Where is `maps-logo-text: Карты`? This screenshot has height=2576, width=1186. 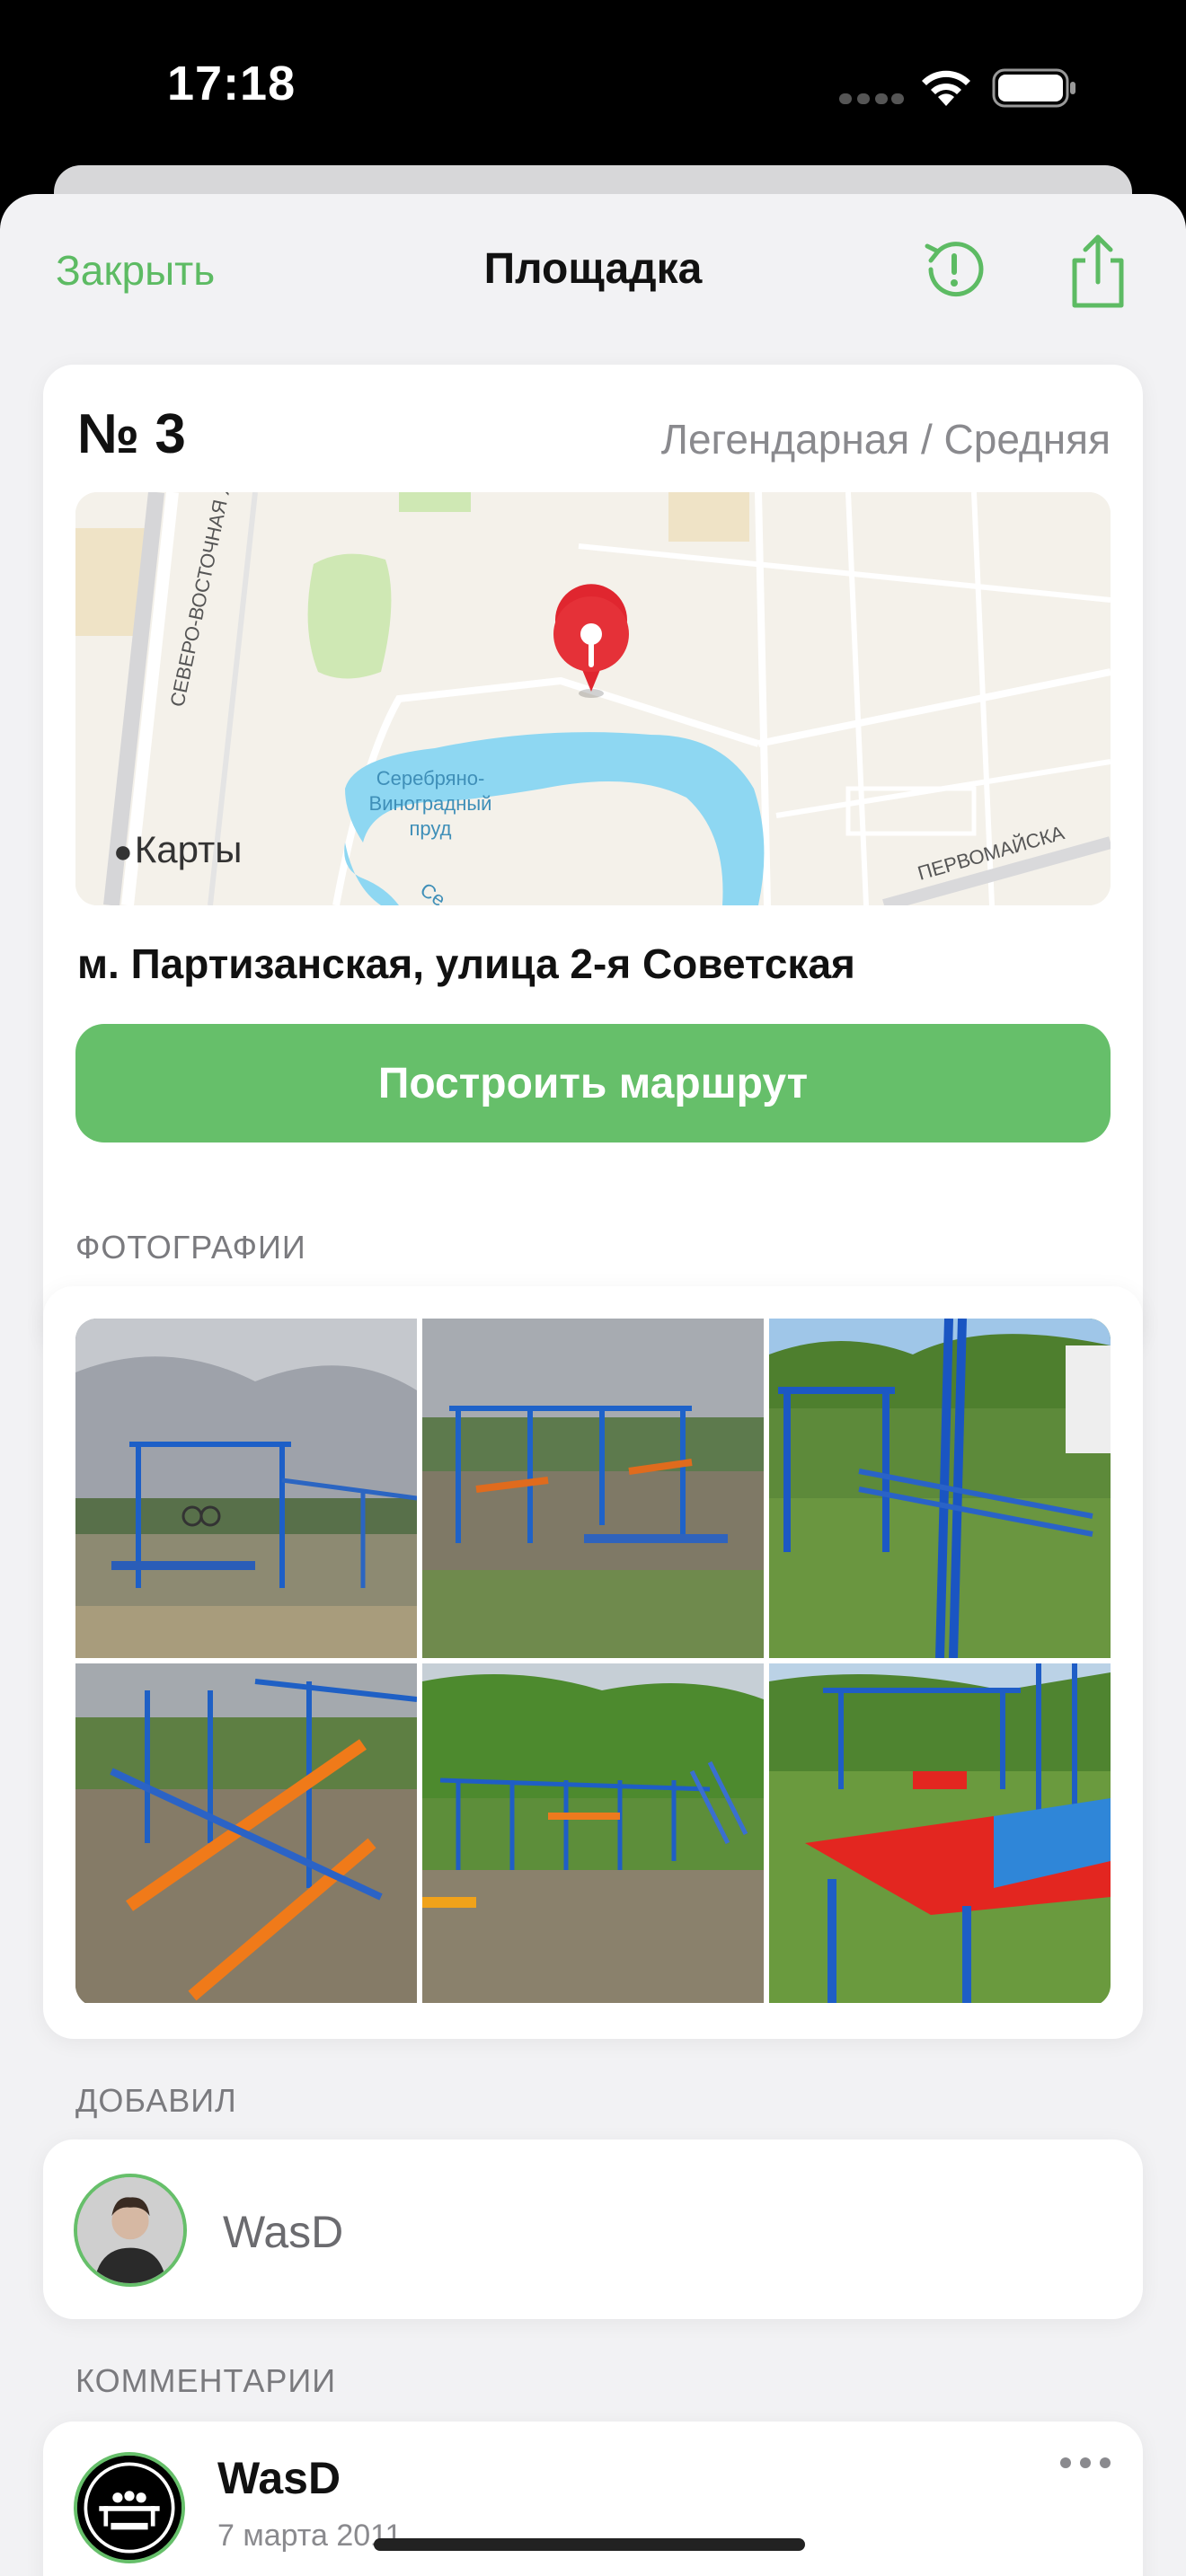
maps-logo-text: Карты is located at coordinates (188, 849).